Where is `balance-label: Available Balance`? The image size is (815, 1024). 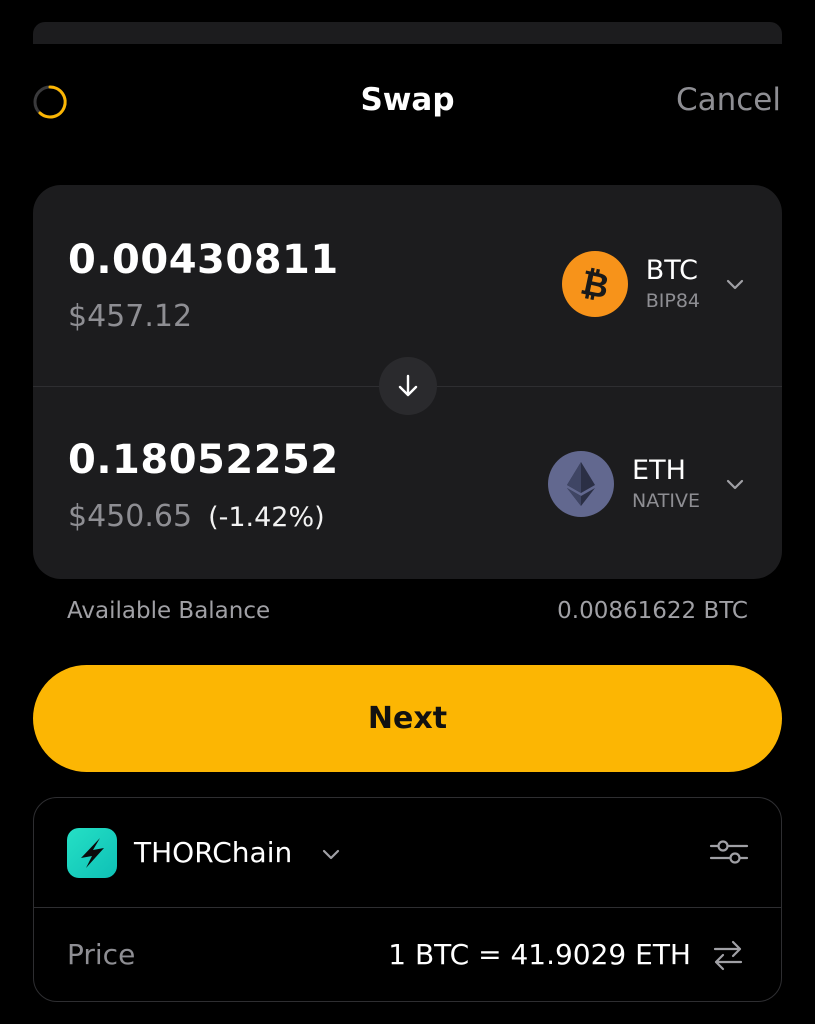 balance-label: Available Balance is located at coordinates (169, 611).